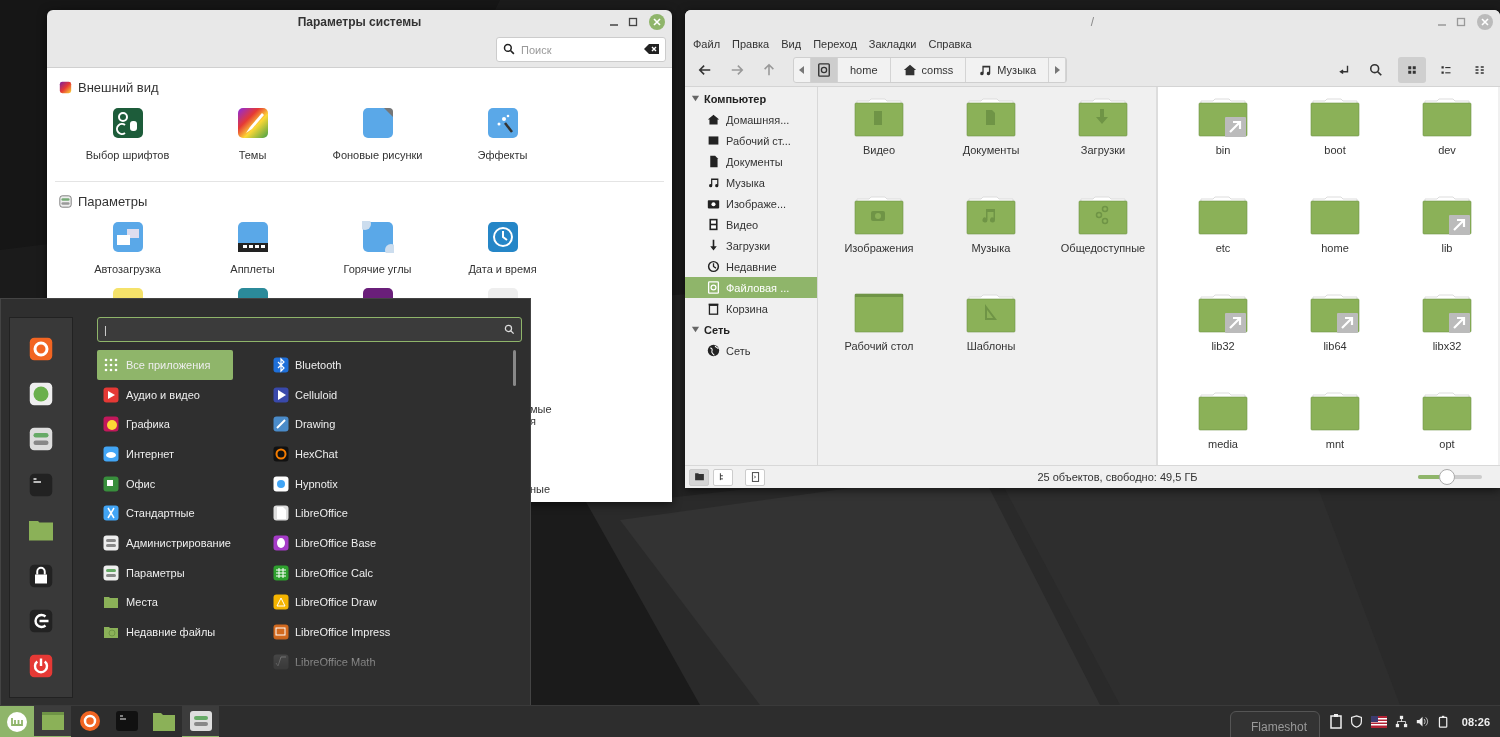  Describe the element at coordinates (252, 155) in the screenshot. I see `settings-item: Темы` at that location.